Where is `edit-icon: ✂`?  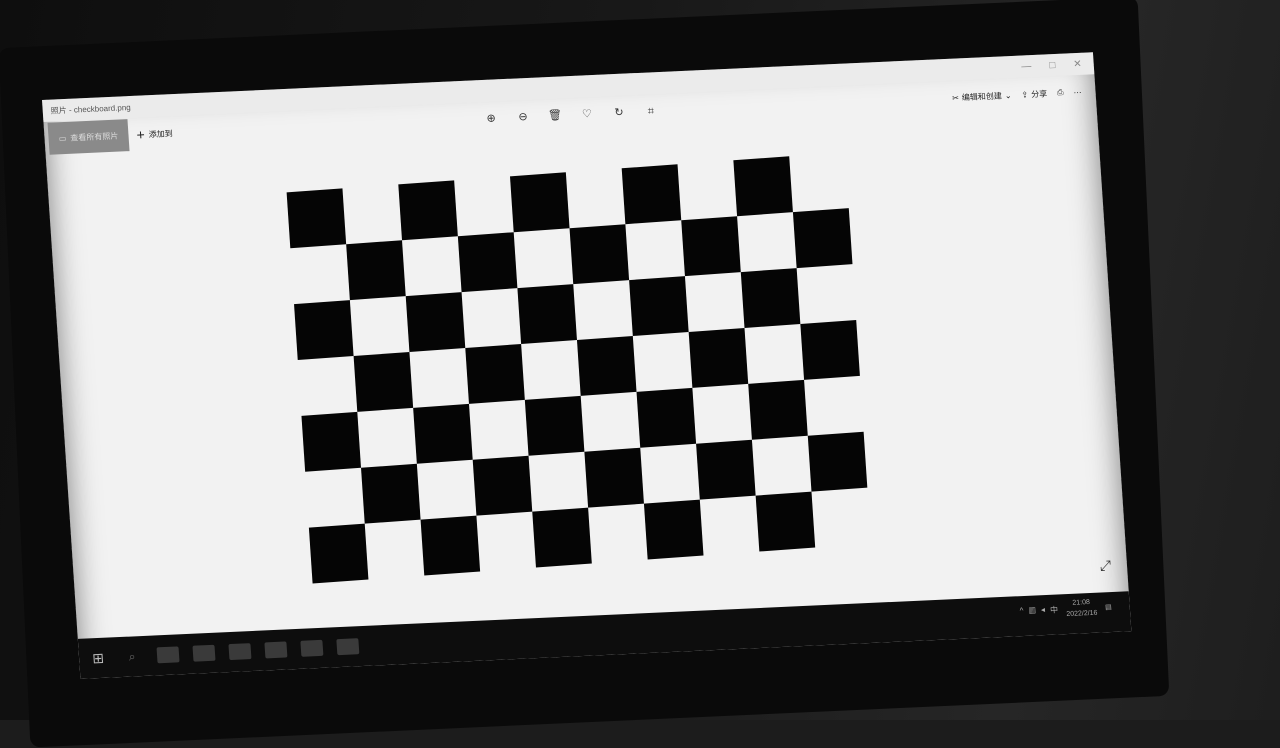 edit-icon: ✂ is located at coordinates (955, 97).